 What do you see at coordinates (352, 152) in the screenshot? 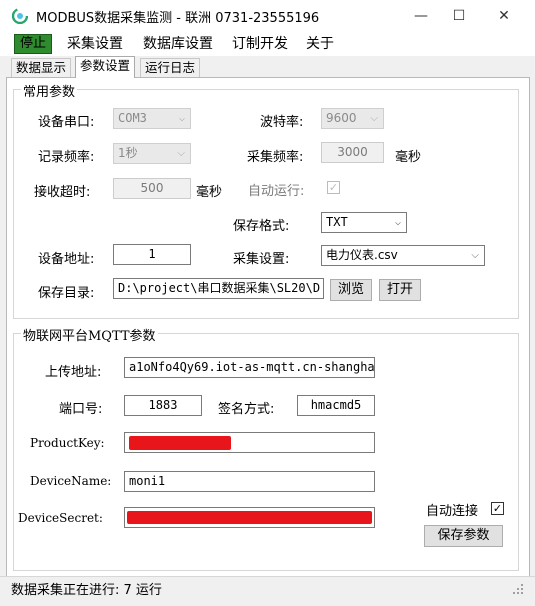
I see `collect-freq-input: 3000` at bounding box center [352, 152].